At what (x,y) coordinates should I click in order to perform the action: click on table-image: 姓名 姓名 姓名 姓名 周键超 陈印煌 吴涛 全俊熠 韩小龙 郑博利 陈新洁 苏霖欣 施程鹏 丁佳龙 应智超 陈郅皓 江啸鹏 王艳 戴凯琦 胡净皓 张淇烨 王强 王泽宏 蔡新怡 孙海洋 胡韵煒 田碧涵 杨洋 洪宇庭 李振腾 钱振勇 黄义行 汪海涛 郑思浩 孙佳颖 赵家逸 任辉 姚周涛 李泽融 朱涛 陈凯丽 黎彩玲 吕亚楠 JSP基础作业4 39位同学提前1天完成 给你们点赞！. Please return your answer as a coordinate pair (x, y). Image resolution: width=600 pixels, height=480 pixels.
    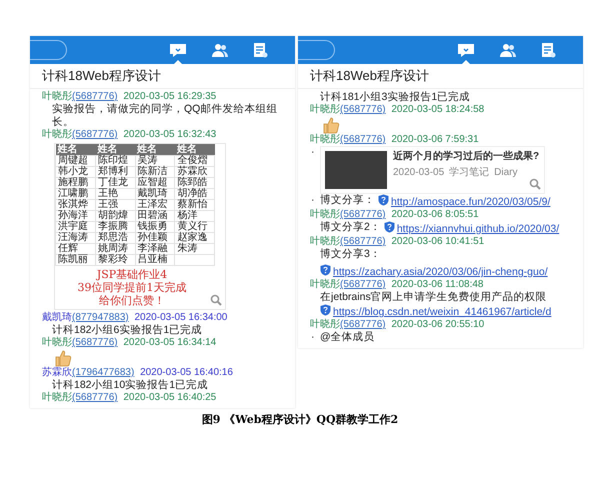
    Looking at the image, I should click on (140, 226).